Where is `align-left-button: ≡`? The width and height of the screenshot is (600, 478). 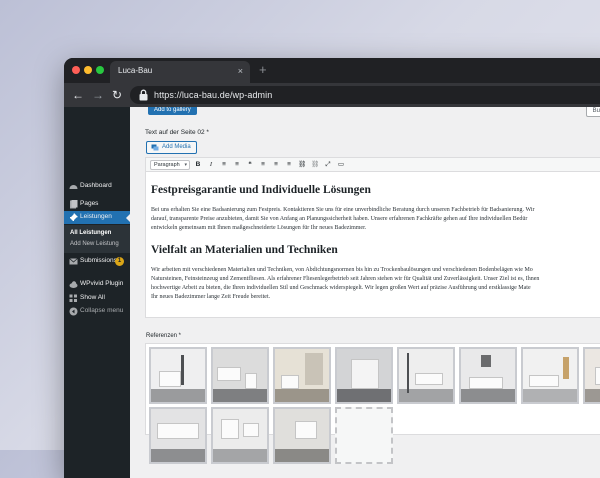 align-left-button: ≡ is located at coordinates (263, 164).